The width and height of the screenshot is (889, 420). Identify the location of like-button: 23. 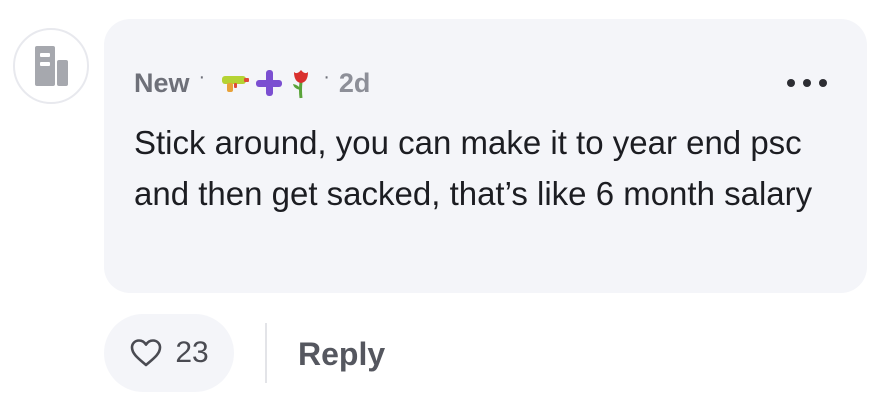
(169, 353).